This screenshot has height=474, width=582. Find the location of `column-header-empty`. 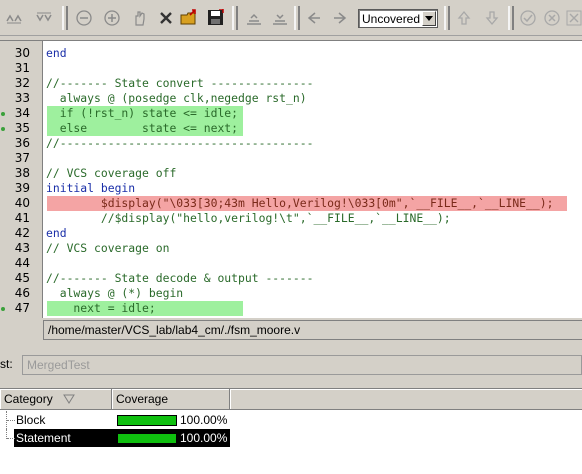

column-header-empty is located at coordinates (406, 399).